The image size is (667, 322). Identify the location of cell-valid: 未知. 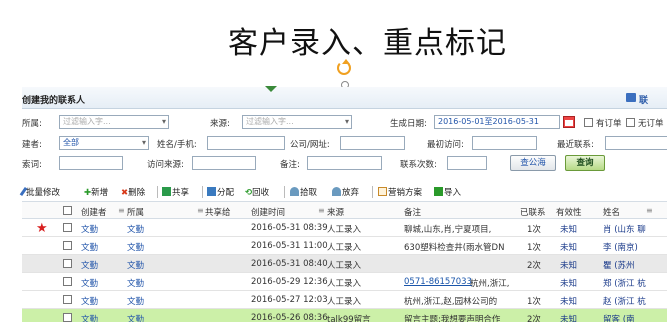
(569, 284).